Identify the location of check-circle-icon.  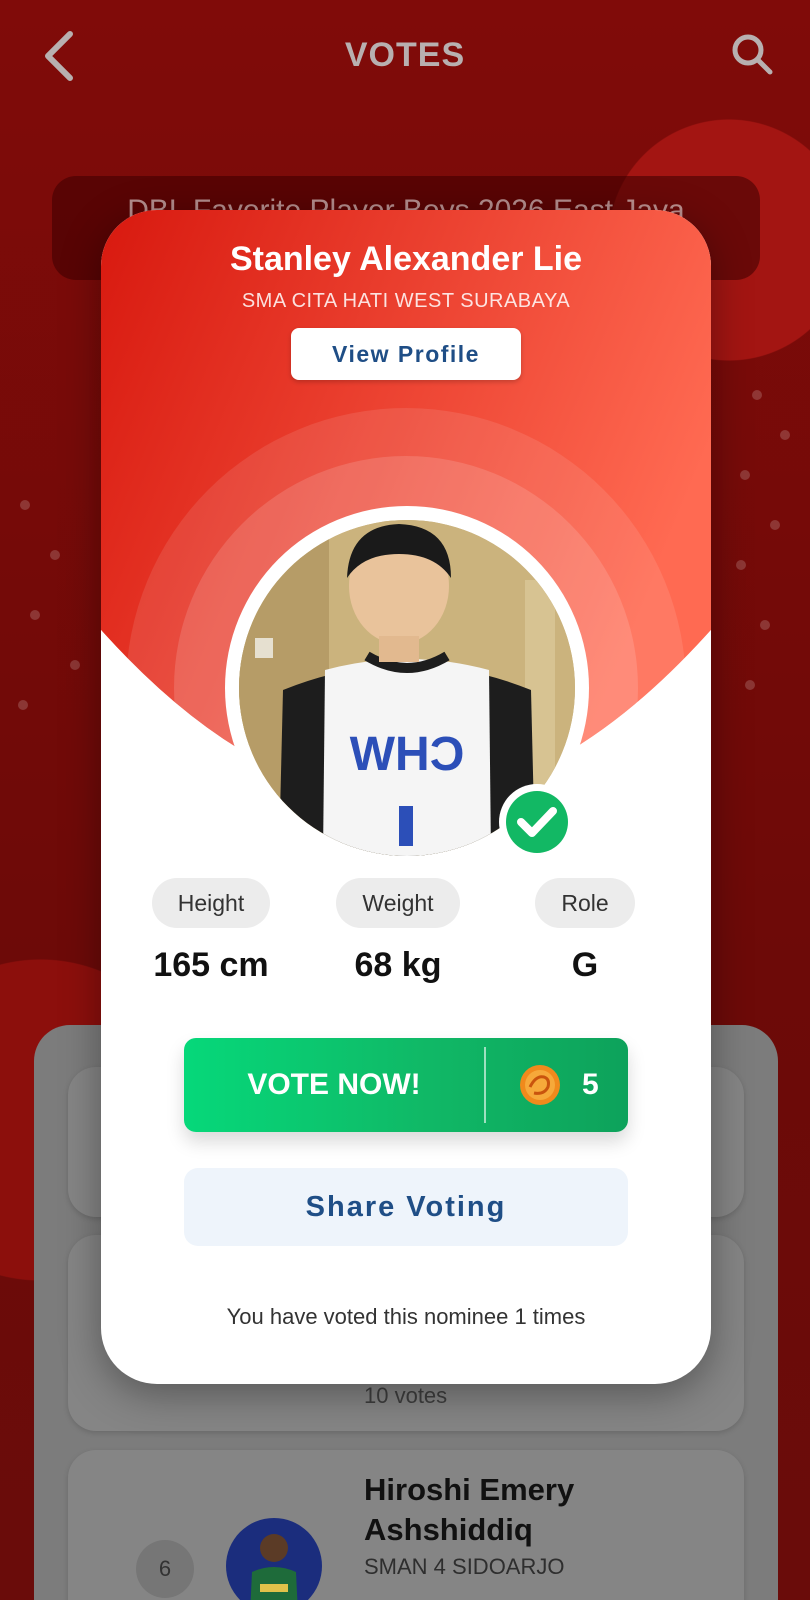
(537, 822).